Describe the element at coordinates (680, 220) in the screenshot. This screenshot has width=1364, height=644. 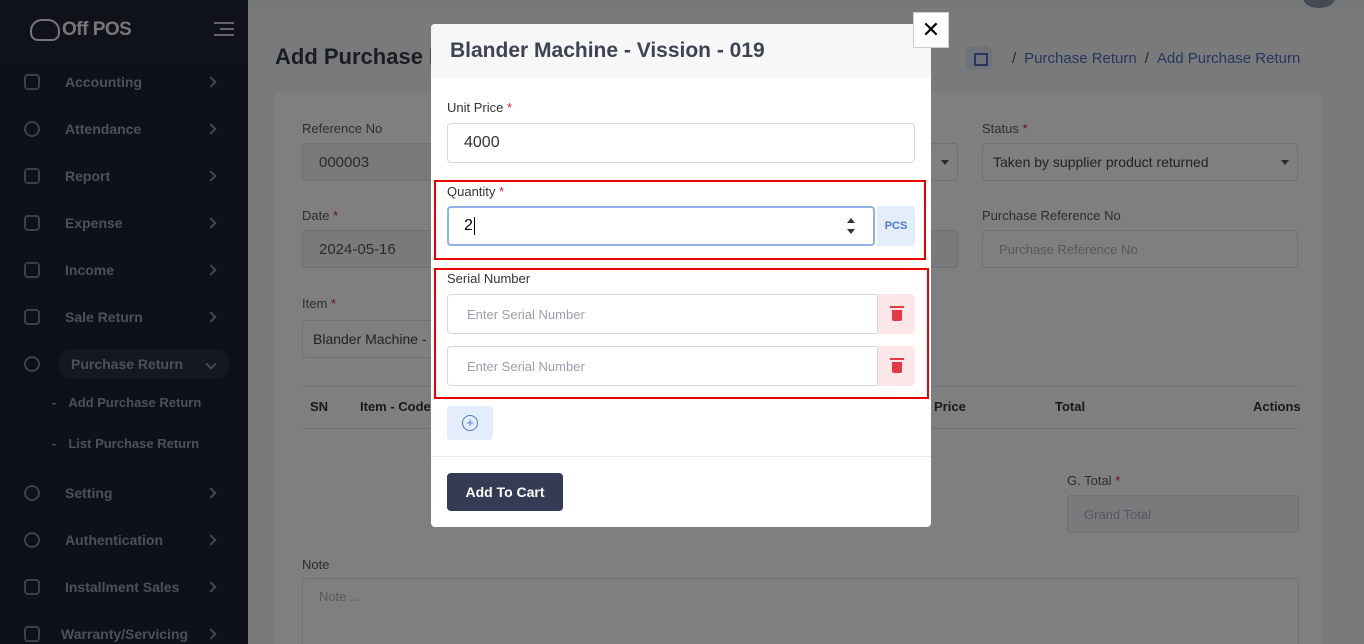
I see `quantity-highlight-box` at that location.